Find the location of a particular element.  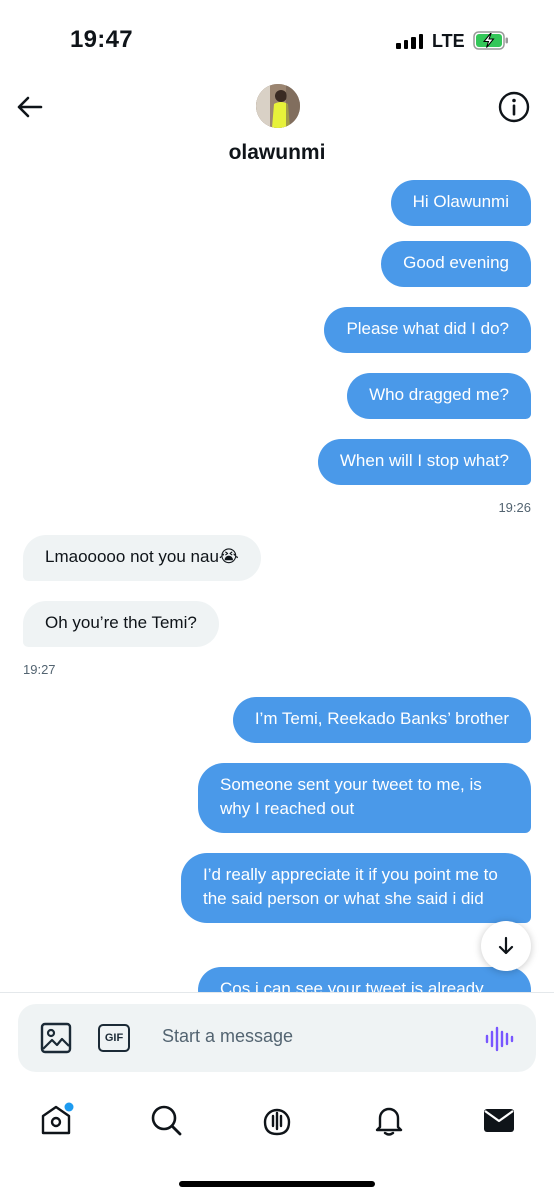

back-button is located at coordinates (29, 107).